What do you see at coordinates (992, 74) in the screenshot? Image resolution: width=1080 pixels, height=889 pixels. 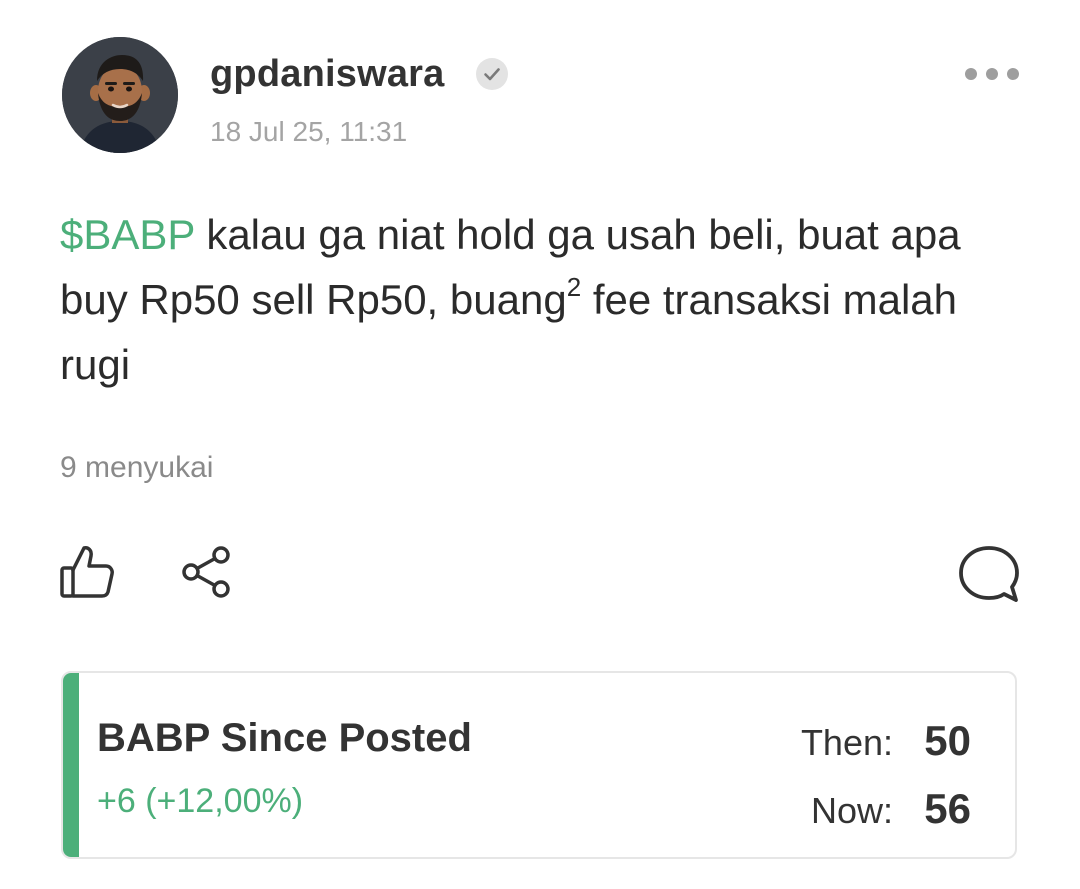 I see `more-dots-icon` at bounding box center [992, 74].